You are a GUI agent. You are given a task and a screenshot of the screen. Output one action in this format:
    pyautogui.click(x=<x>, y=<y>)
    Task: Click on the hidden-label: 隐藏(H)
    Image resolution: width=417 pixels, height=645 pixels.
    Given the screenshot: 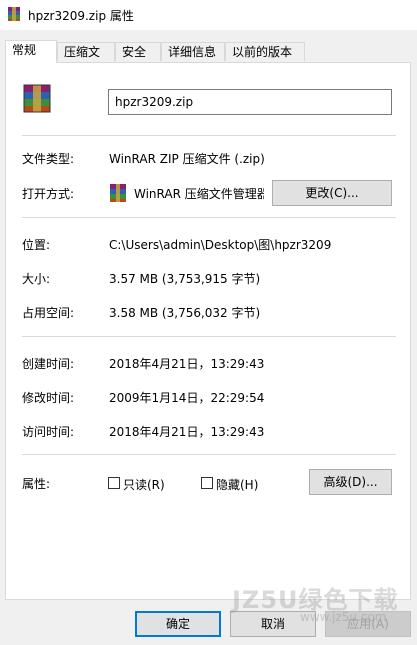 What is the action you would take?
    pyautogui.click(x=237, y=484)
    